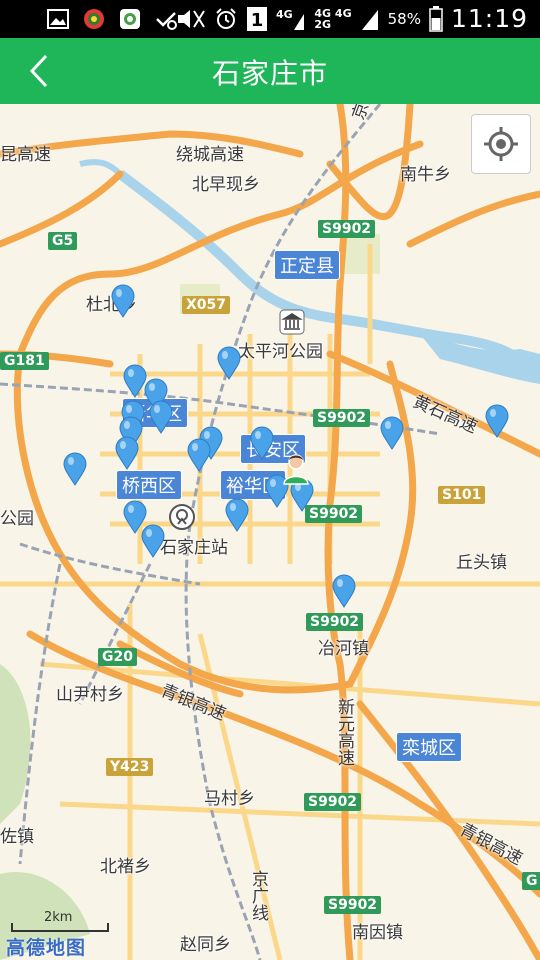 The image size is (540, 960). I want to click on district-label: 栾城区, so click(429, 747).